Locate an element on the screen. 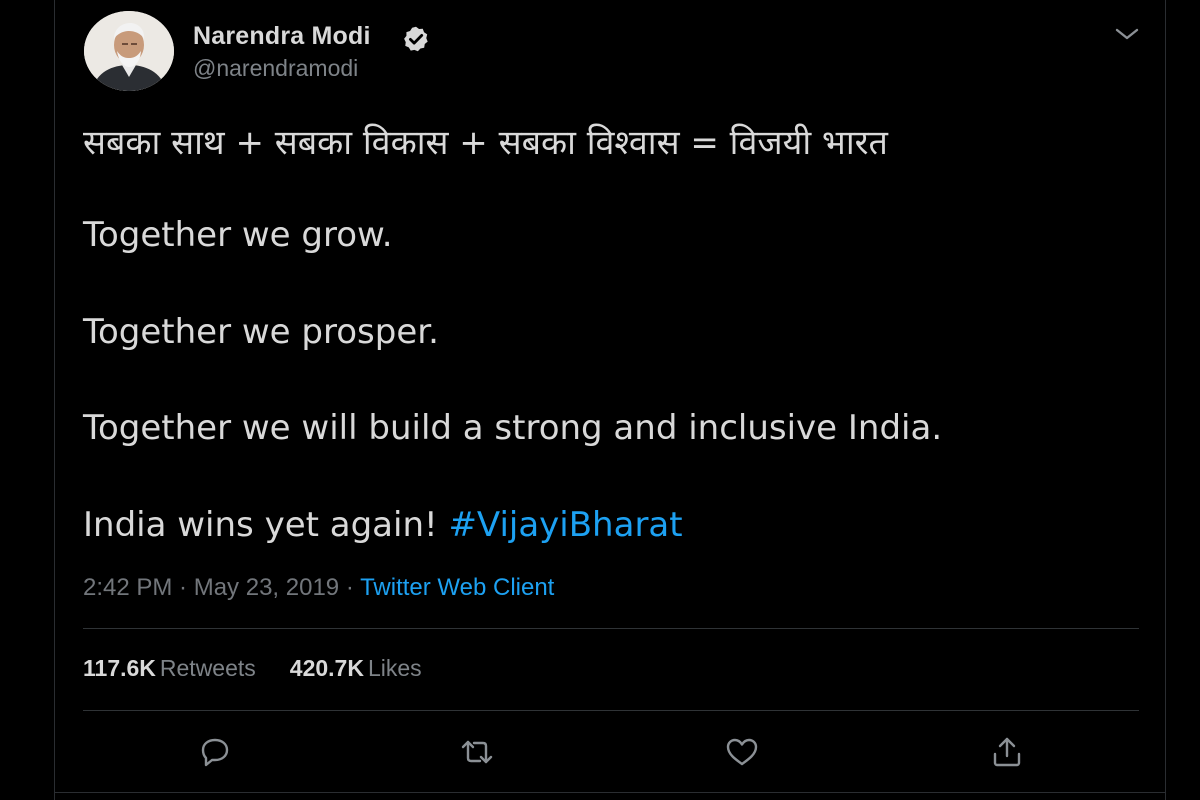 The height and width of the screenshot is (800, 1200). profile-photo-icon is located at coordinates (129, 51).